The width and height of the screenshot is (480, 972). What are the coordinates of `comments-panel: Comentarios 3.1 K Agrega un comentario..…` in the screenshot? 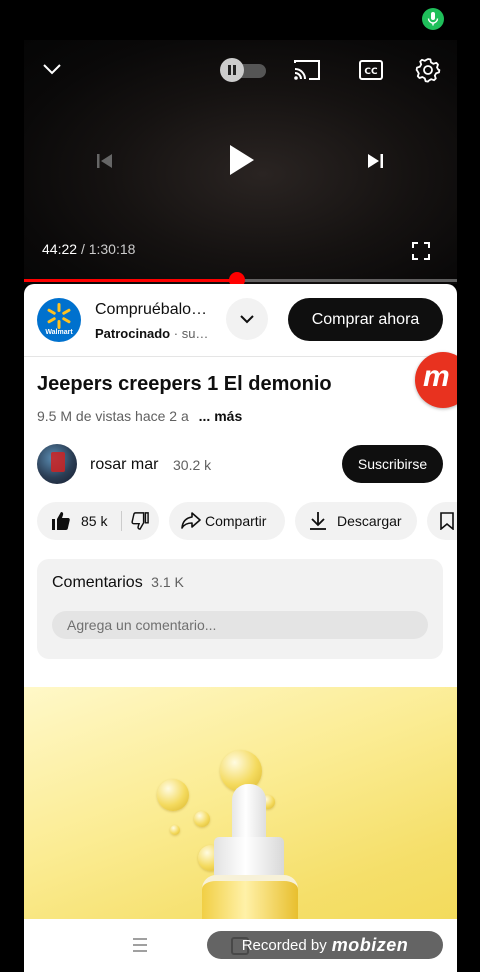 It's located at (240, 609).